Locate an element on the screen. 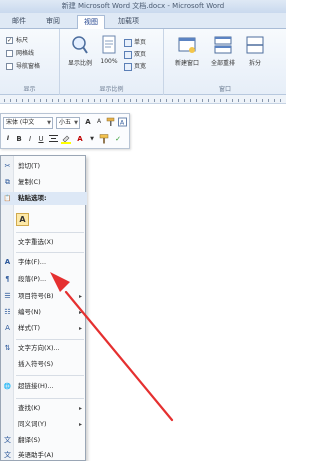 This screenshot has width=320, height=461. paste-icon: 📋 is located at coordinates (7, 198).